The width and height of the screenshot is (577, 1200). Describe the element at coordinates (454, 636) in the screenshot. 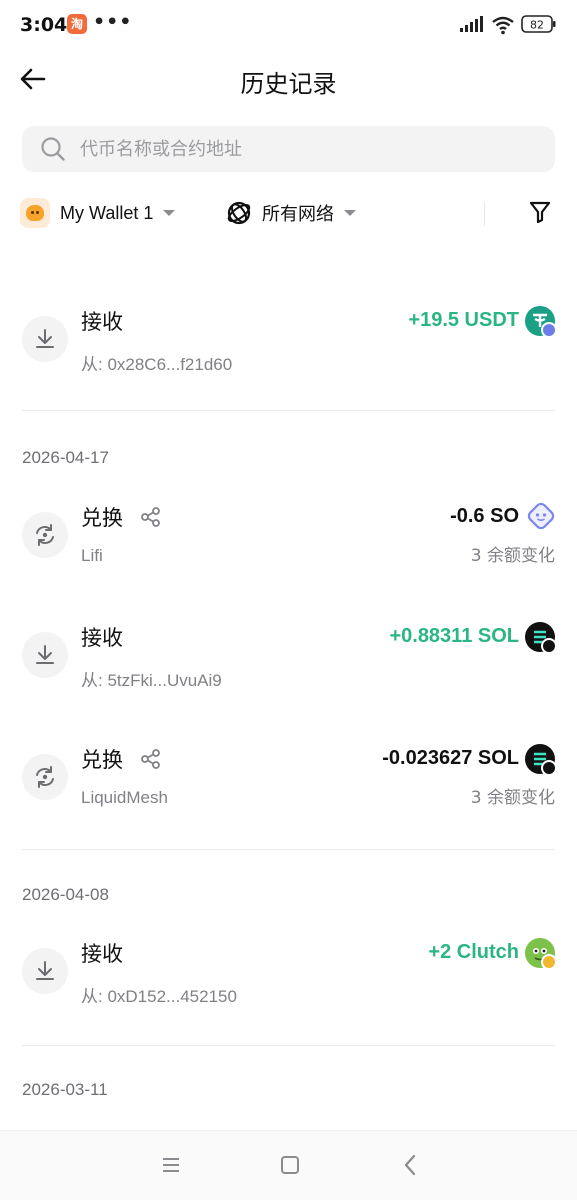

I see `transaction-amount: +0.88311 SOL` at that location.